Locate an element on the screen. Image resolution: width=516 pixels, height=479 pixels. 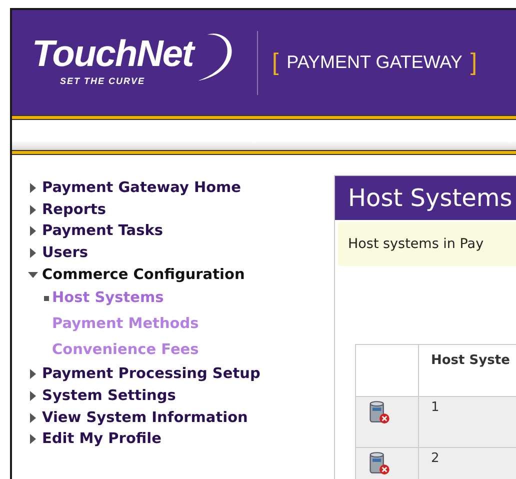
nav-link: System Settings is located at coordinates (109, 396).